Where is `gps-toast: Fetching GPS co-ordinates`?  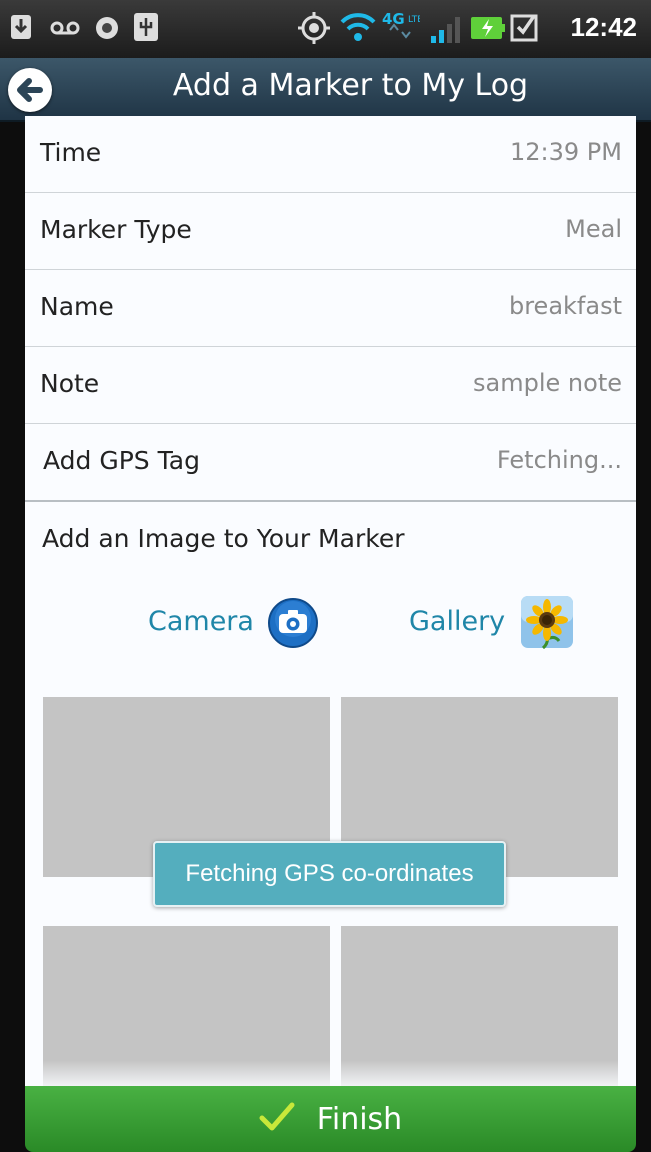 gps-toast: Fetching GPS co-ordinates is located at coordinates (329, 874).